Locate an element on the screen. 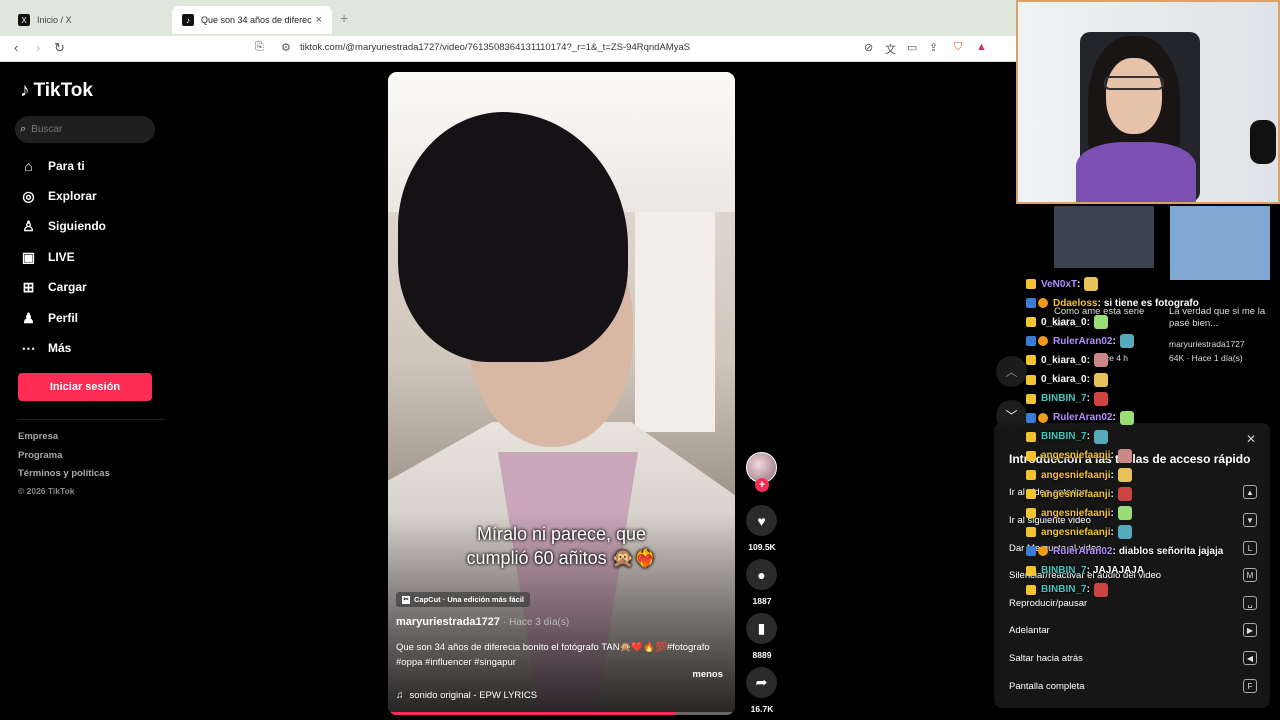 Image resolution: width=1280 pixels, height=720 pixels. thumb-right-user: maryuriestrada1727 is located at coordinates (1207, 344).